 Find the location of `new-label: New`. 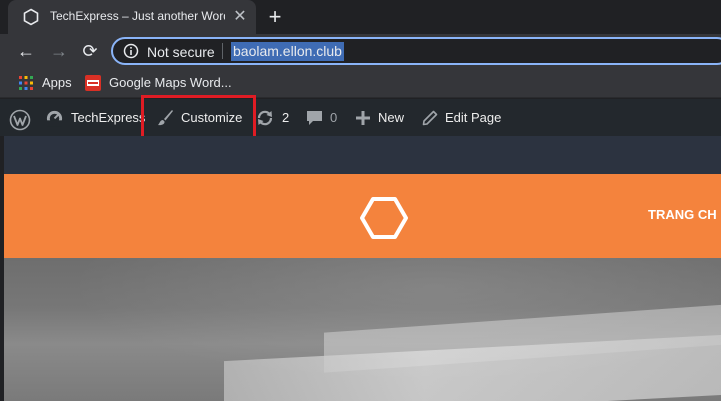

new-label: New is located at coordinates (391, 117).